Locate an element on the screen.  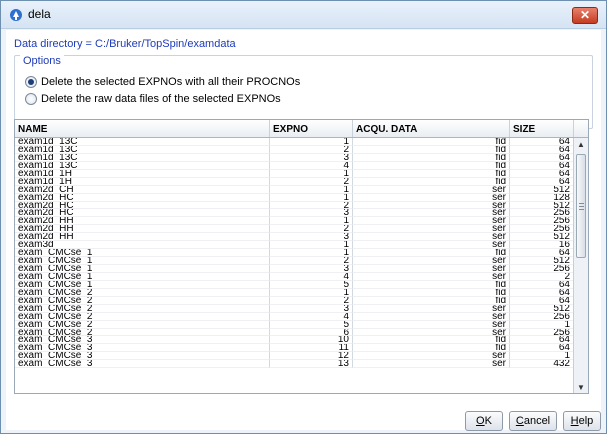
cell-name: exam2d_CH is located at coordinates (142, 189).